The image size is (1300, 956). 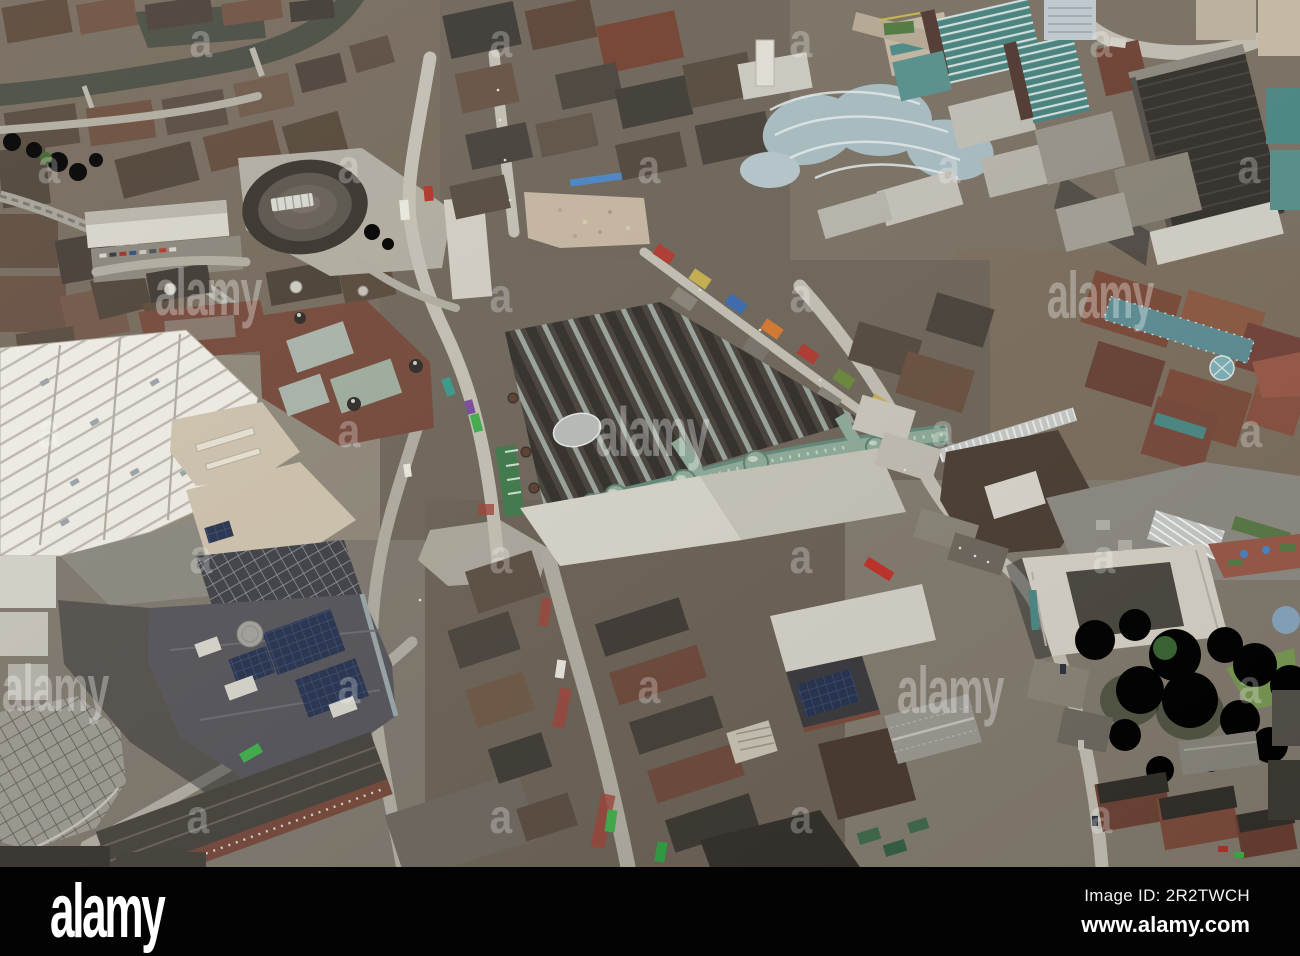 What do you see at coordinates (108, 911) in the screenshot?
I see `alamy-logo: alamy` at bounding box center [108, 911].